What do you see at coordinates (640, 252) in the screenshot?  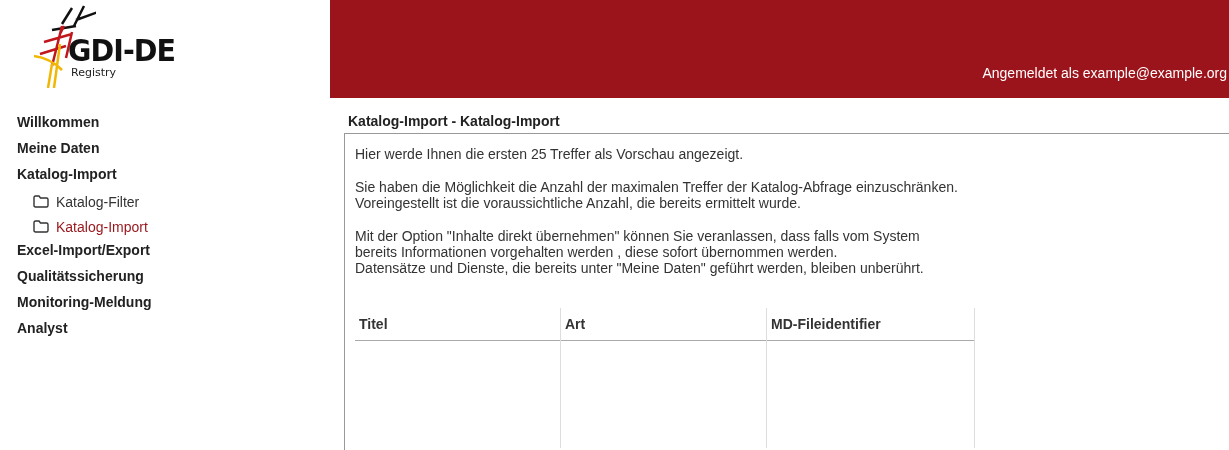 I see `info-paragraph: Mit der Option "Inhalte direkt übernehmen" können Sie veranlassen, dass falls vom System bereits Informationen vorgehalten werden , diese sofort übernommen werden. Datensätze und Dienste, die bereits unter "Meine Daten" geführt werden, bleiben unberührt.` at bounding box center [640, 252].